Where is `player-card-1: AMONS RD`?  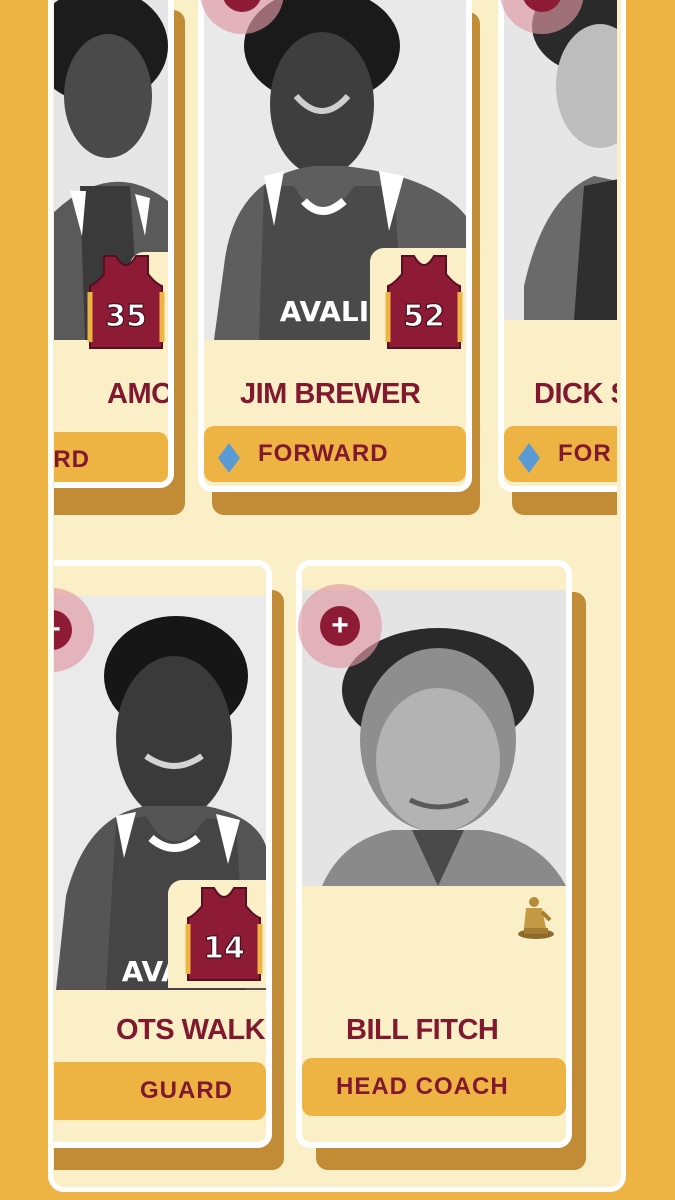
player-card-1: AMONS RD is located at coordinates (114, 244).